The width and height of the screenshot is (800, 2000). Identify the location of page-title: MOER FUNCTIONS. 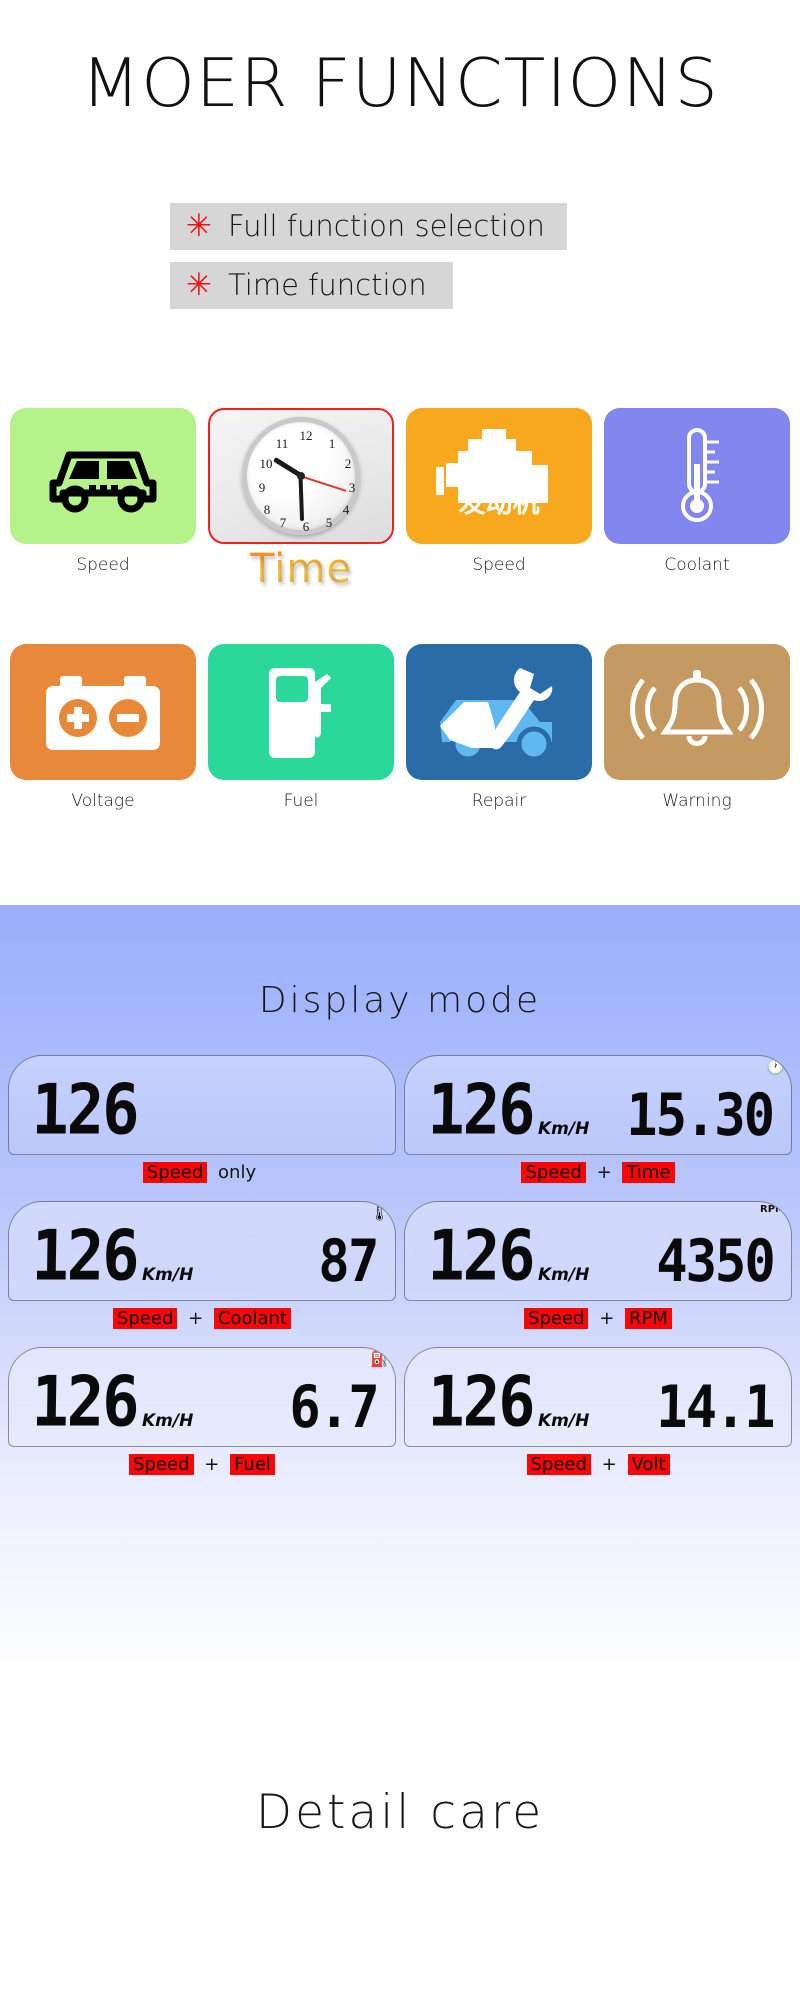
(400, 83).